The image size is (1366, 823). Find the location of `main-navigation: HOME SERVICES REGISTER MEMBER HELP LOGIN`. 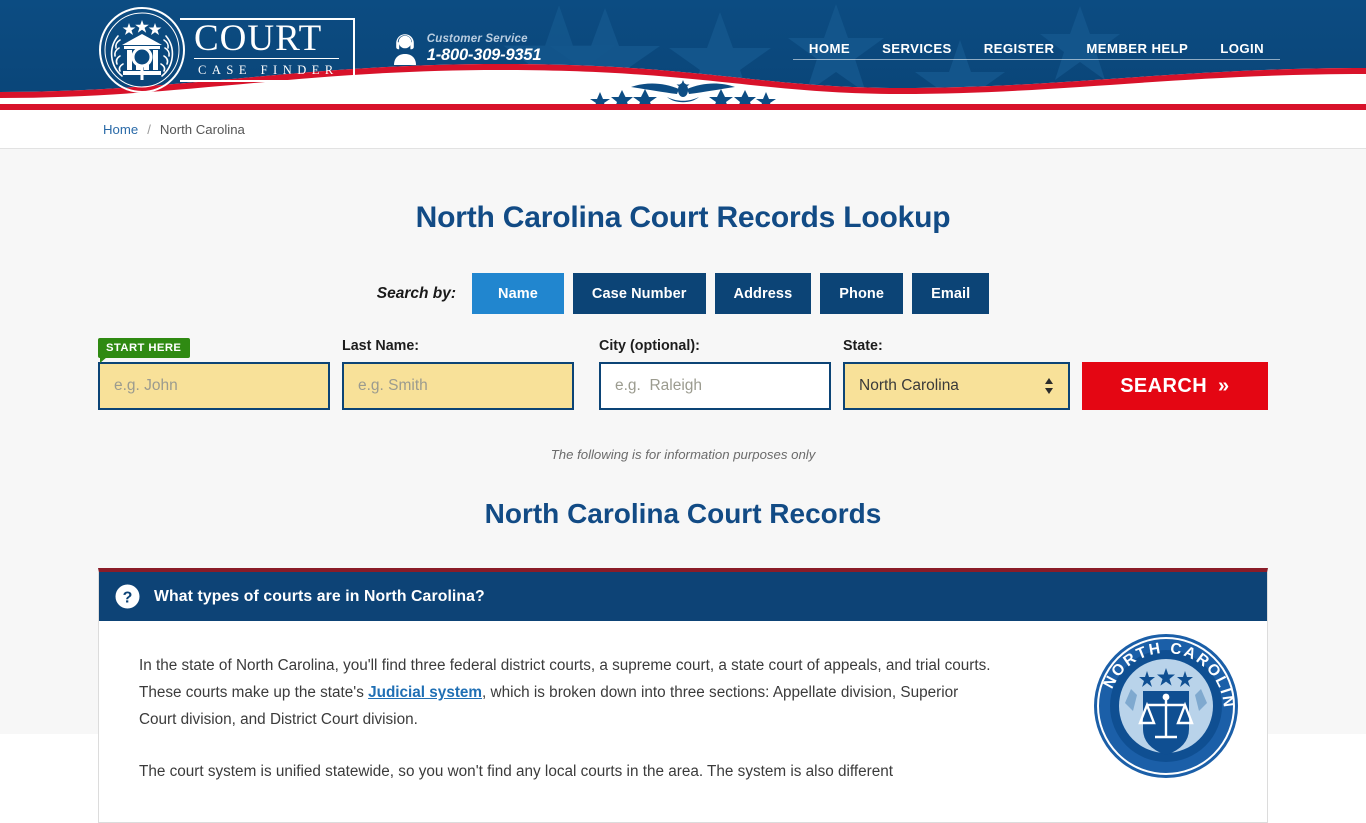

main-navigation: HOME SERVICES REGISTER MEMBER HELP LOGIN is located at coordinates (1036, 50).